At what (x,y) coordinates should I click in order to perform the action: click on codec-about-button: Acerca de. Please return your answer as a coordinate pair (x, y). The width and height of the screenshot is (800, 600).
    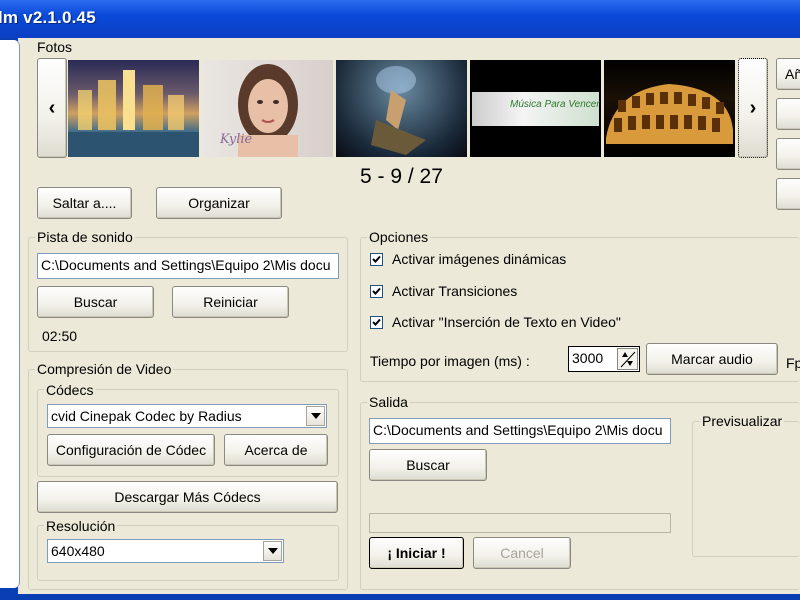
    Looking at the image, I should click on (276, 450).